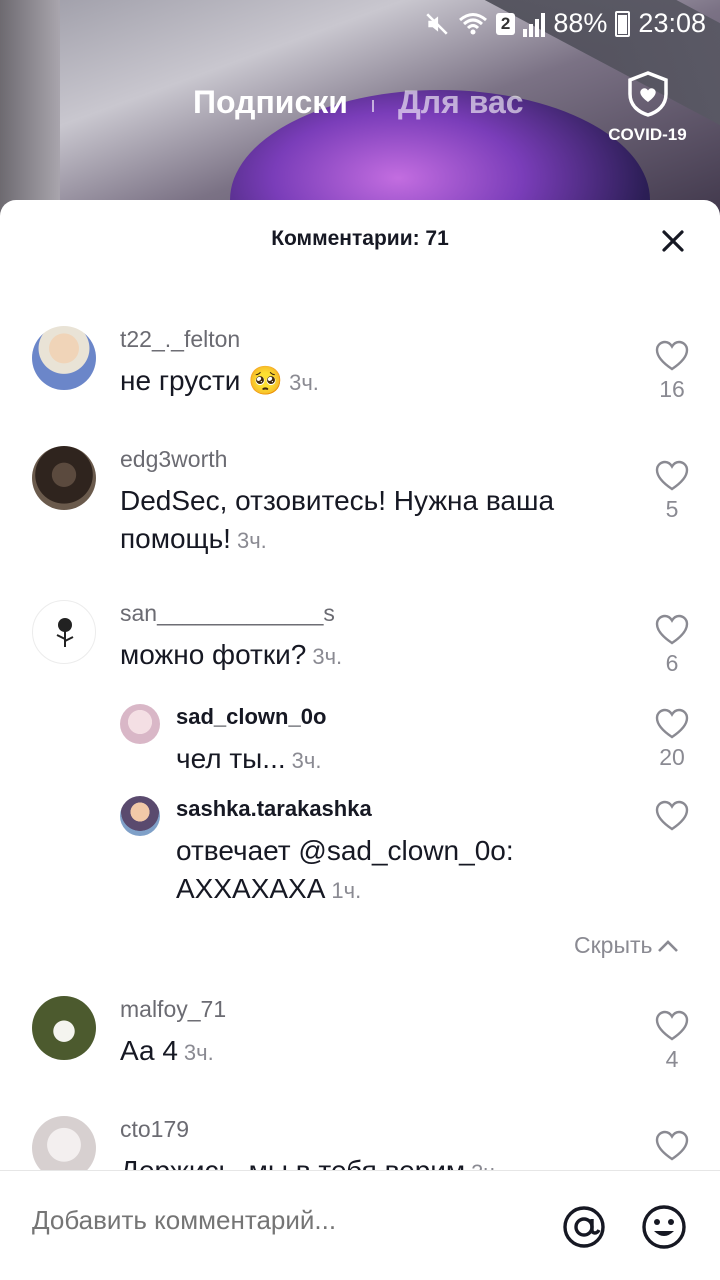  What do you see at coordinates (154, 1129) in the screenshot?
I see `comment-username: cto179` at bounding box center [154, 1129].